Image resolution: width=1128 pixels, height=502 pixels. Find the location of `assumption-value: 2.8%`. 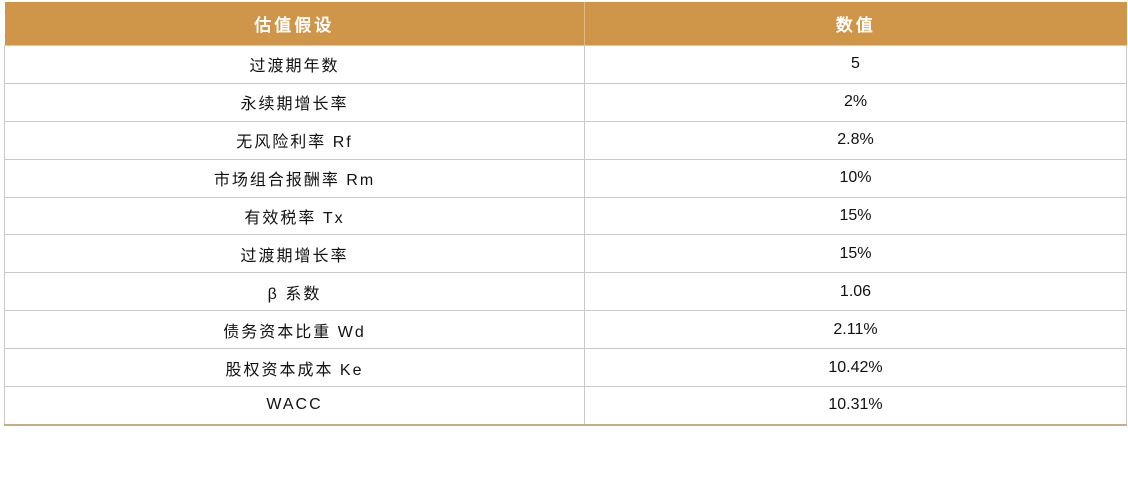

assumption-value: 2.8% is located at coordinates (855, 140).